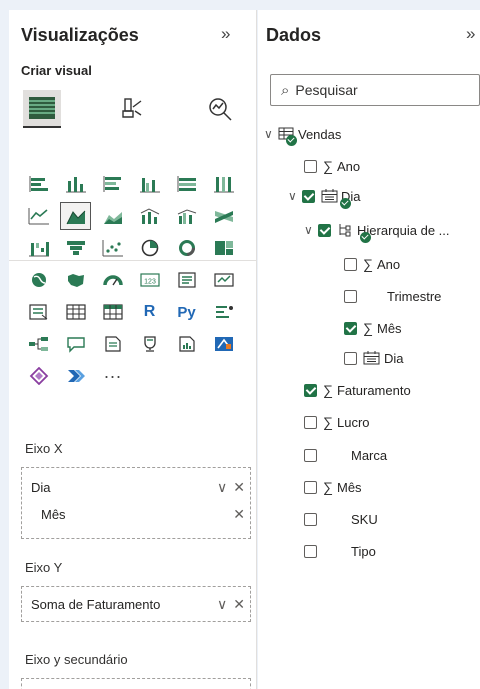  What do you see at coordinates (149, 312) in the screenshot?
I see `r-script-visual-icon: R` at bounding box center [149, 312].